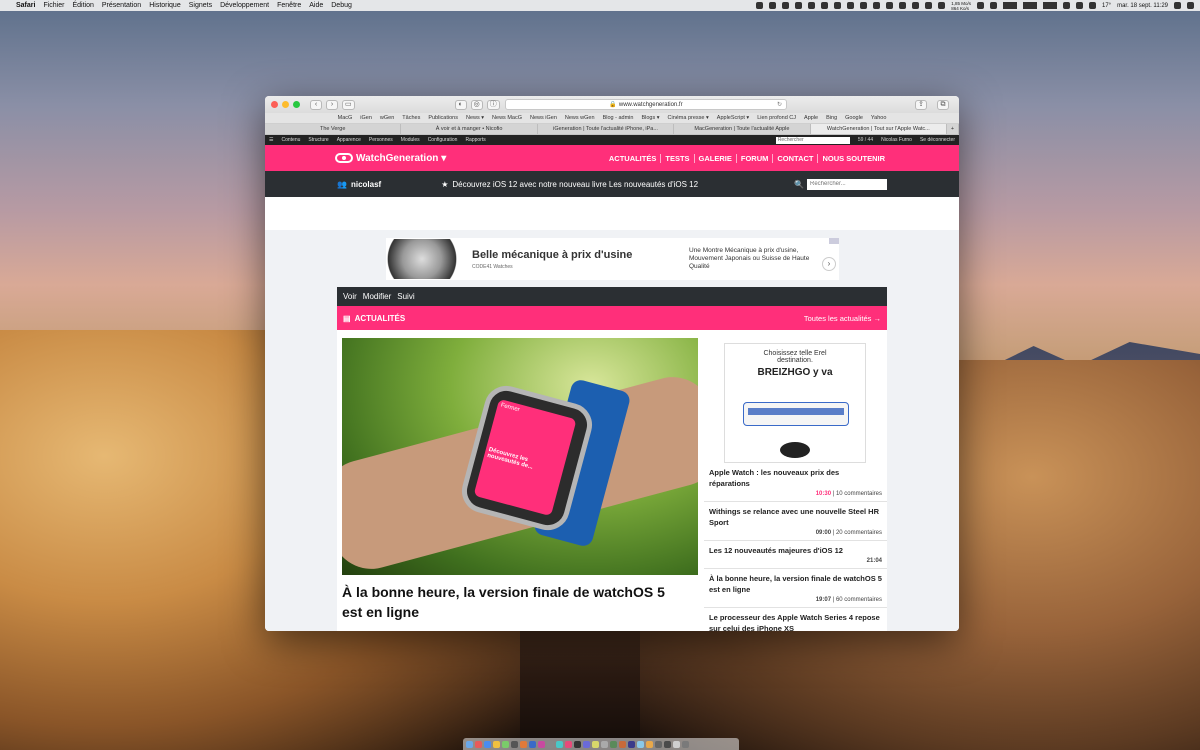 This screenshot has height=750, width=1200. I want to click on menu-debug: Debug, so click(341, 5).